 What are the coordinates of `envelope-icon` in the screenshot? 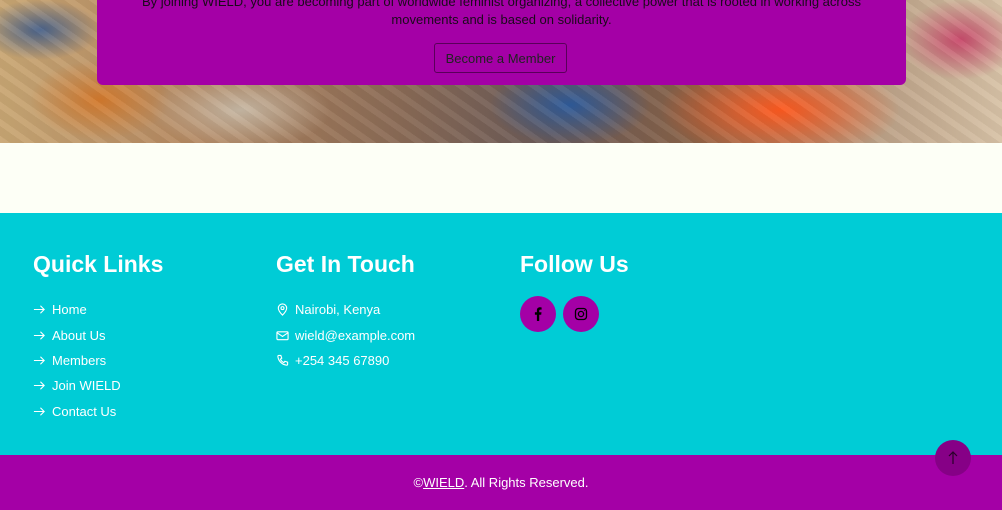 It's located at (282, 335).